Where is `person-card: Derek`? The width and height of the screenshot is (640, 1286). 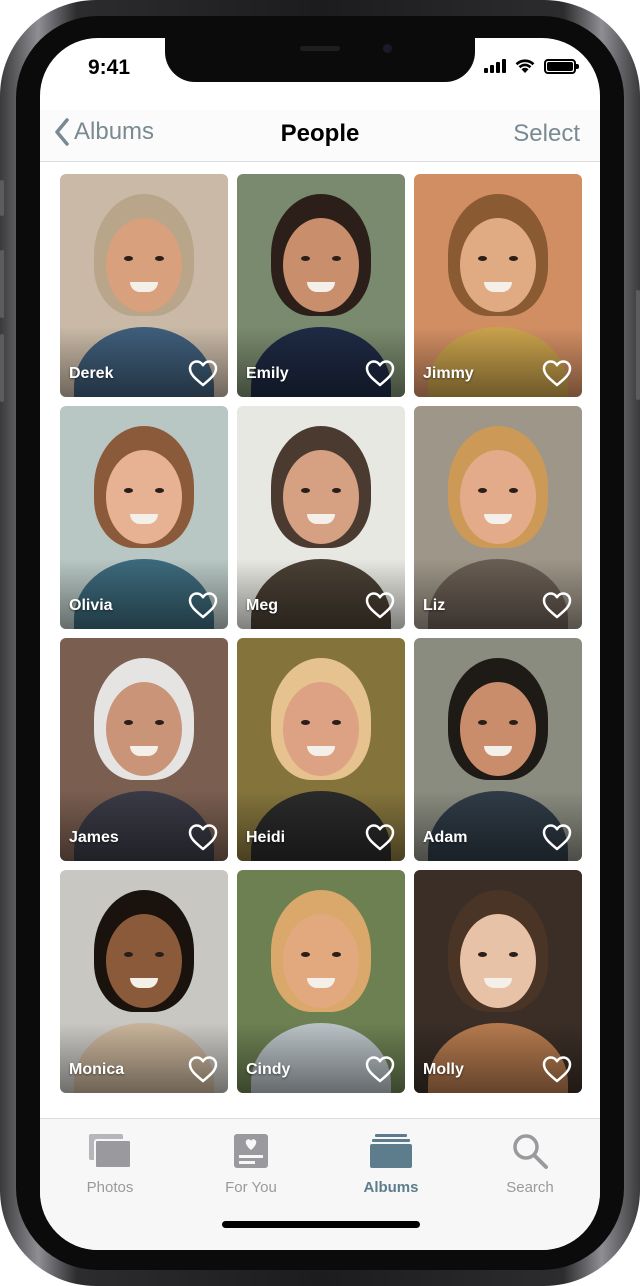
person-card: Derek is located at coordinates (144, 285).